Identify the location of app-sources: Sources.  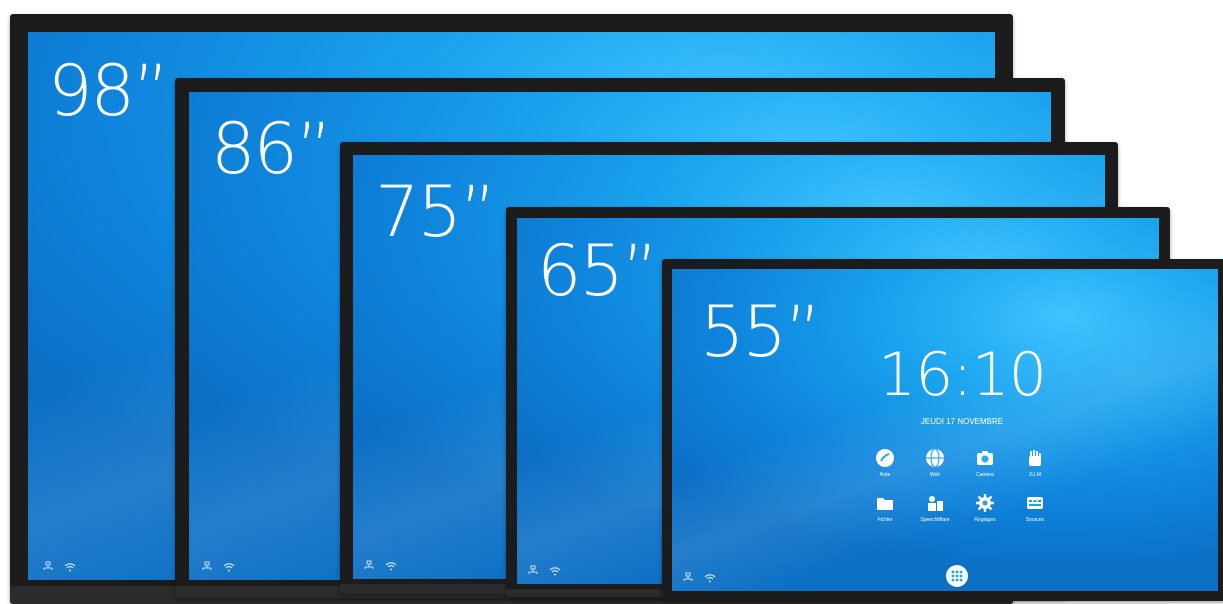
(1035, 507).